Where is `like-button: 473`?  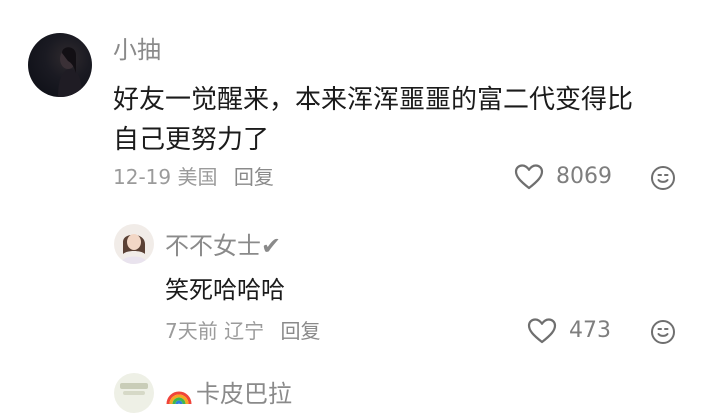
like-button: 473 is located at coordinates (569, 331).